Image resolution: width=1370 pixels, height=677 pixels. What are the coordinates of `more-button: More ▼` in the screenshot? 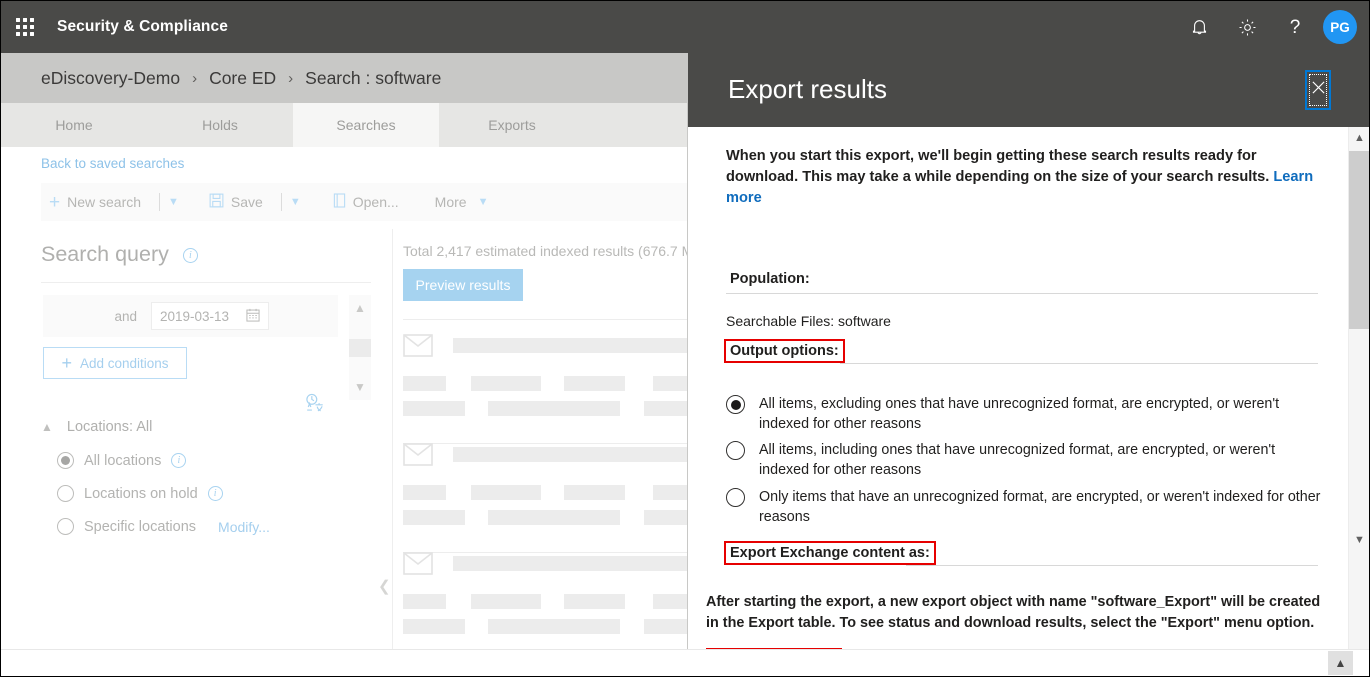 It's located at (462, 202).